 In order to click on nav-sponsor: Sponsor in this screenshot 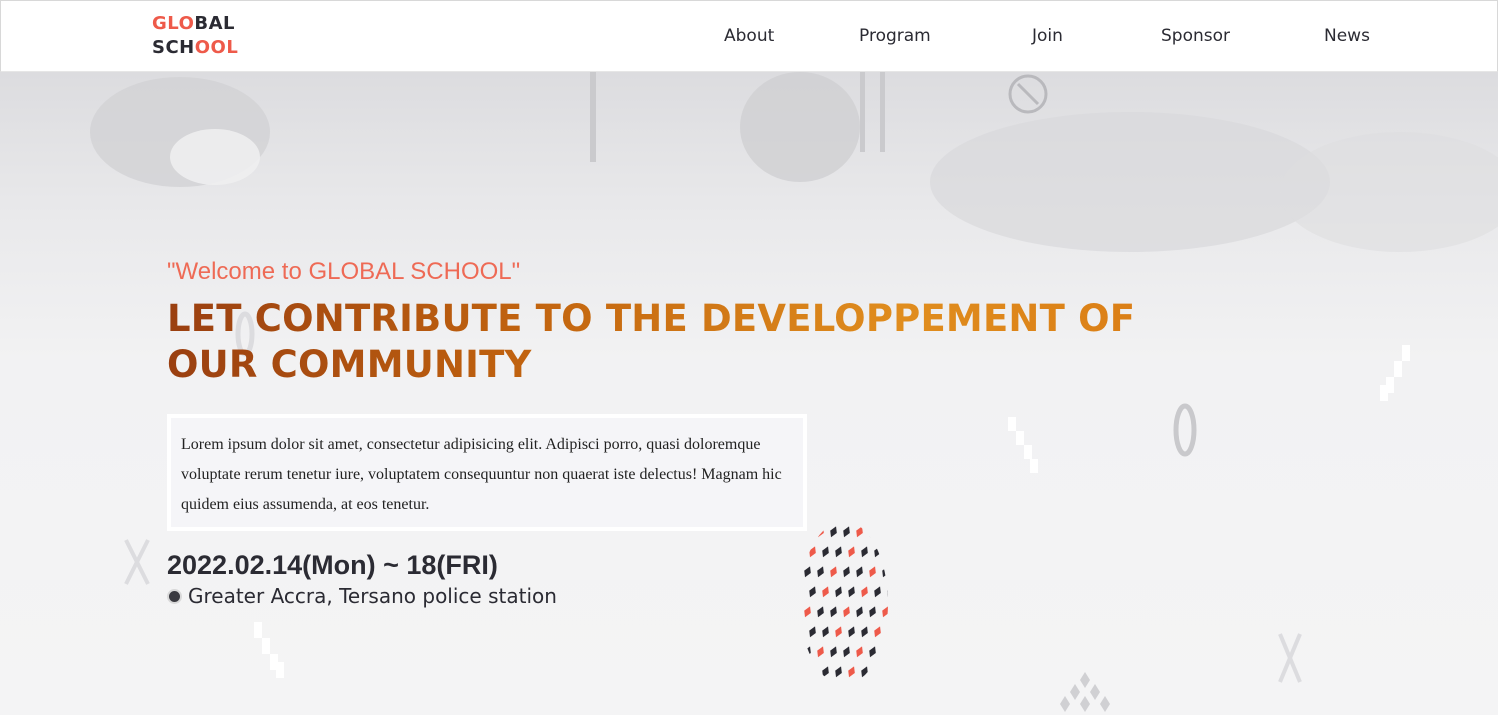, I will do `click(1195, 36)`.